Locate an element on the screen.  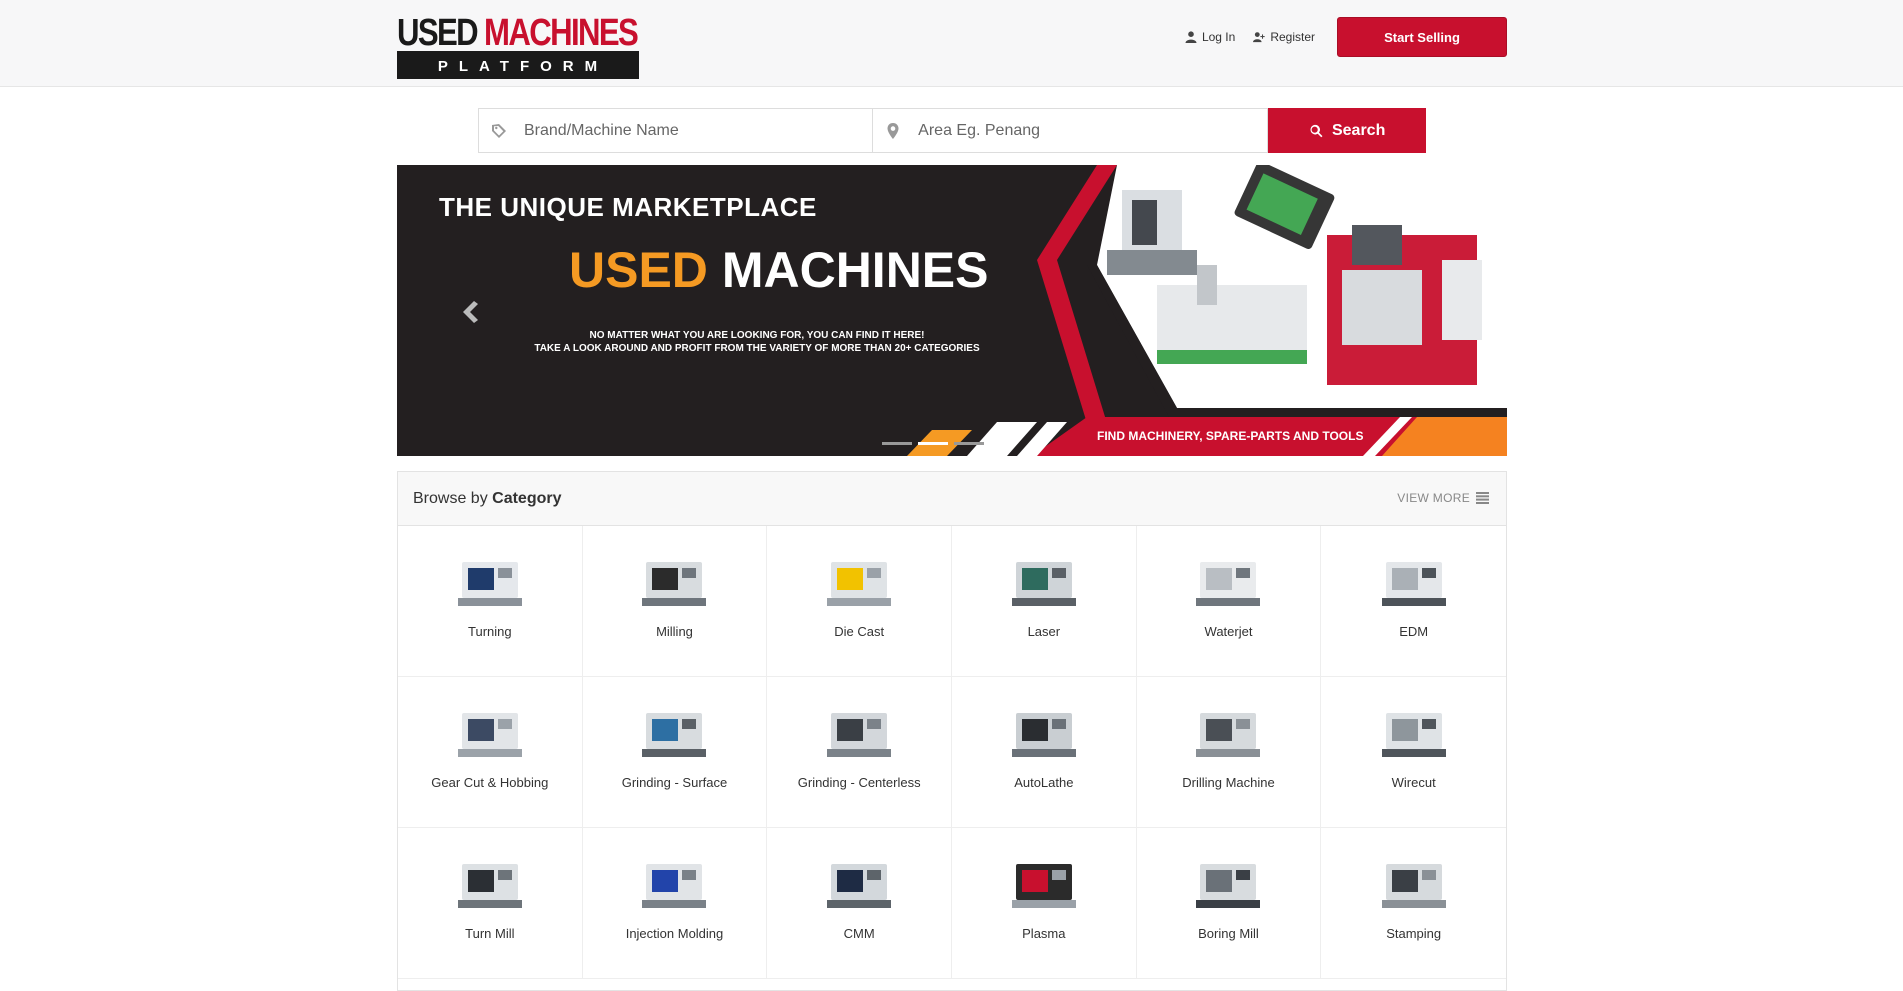
category-label: Die Cast is located at coordinates (859, 631).